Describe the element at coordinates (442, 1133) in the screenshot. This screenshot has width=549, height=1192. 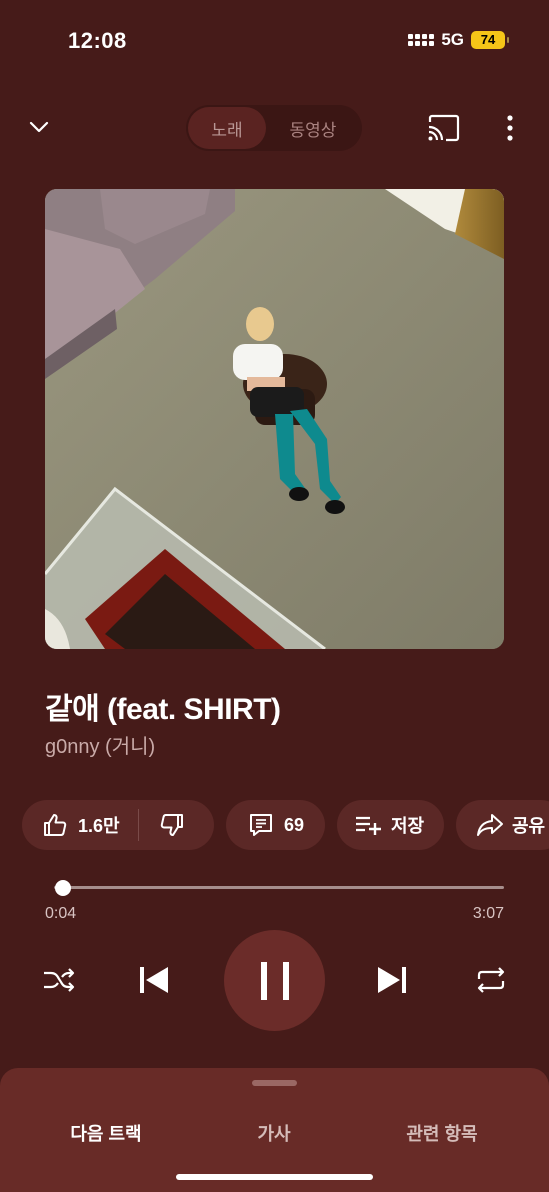
I see `tab-related: 관련 항목` at that location.